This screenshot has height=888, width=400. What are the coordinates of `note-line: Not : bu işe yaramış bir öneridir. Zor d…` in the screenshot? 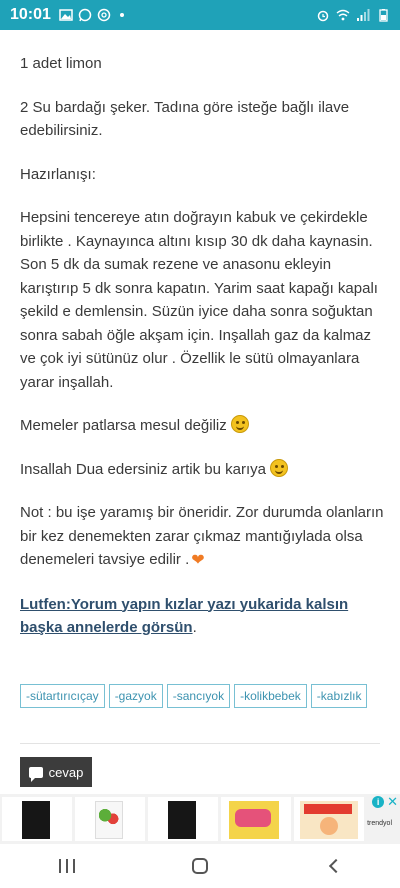 It's located at (204, 537).